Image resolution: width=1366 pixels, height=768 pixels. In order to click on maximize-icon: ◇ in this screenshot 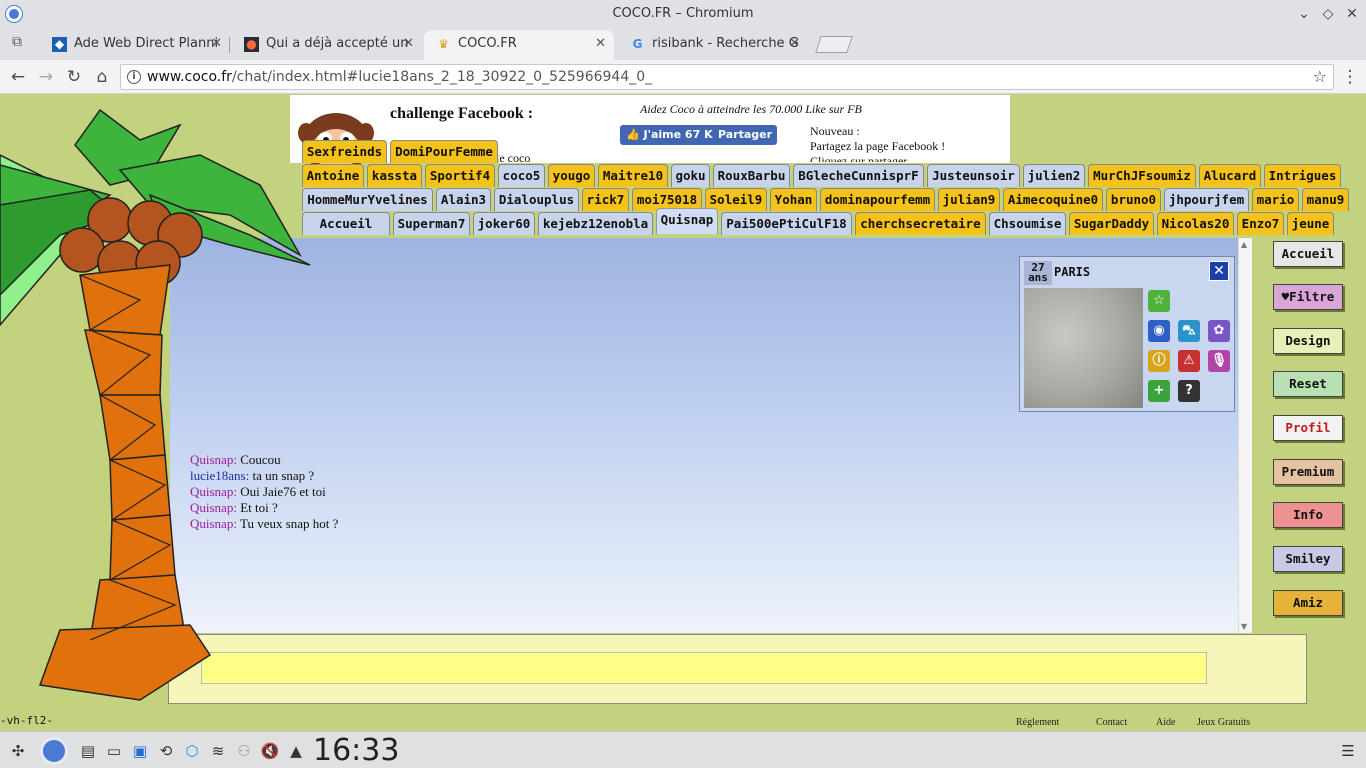, I will do `click(1328, 14)`.